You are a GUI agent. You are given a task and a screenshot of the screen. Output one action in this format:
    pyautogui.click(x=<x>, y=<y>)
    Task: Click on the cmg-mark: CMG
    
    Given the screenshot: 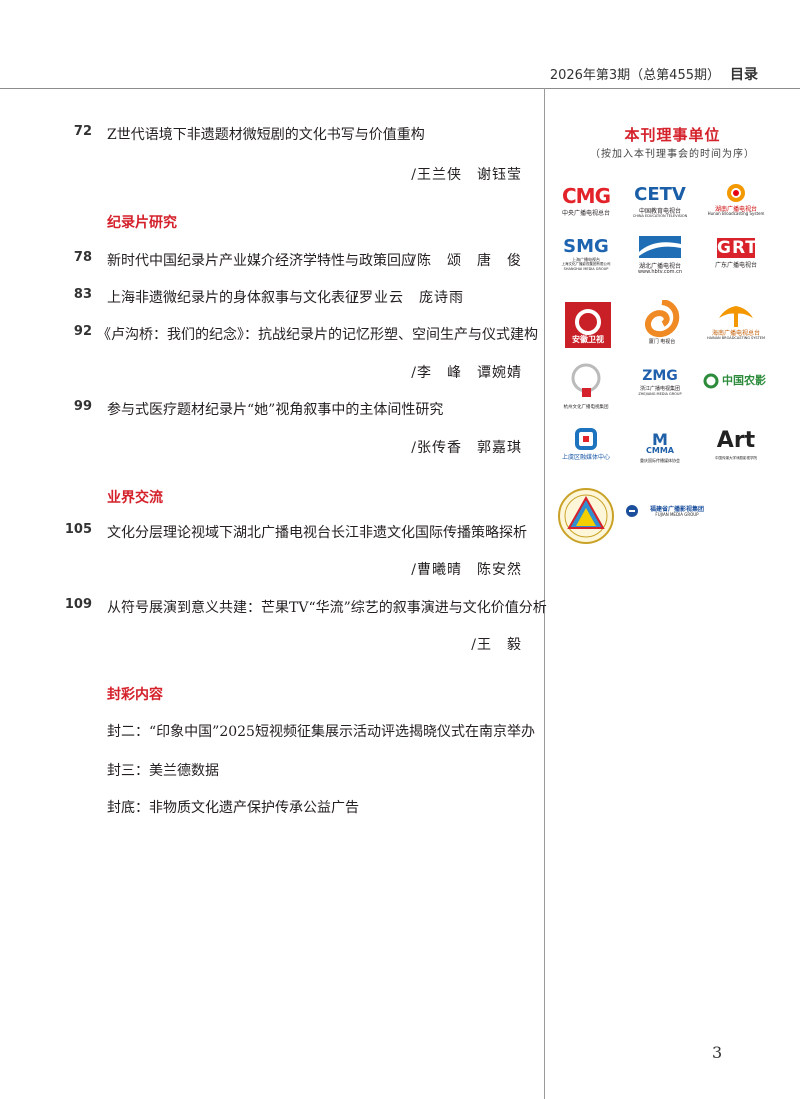 What is the action you would take?
    pyautogui.click(x=586, y=196)
    